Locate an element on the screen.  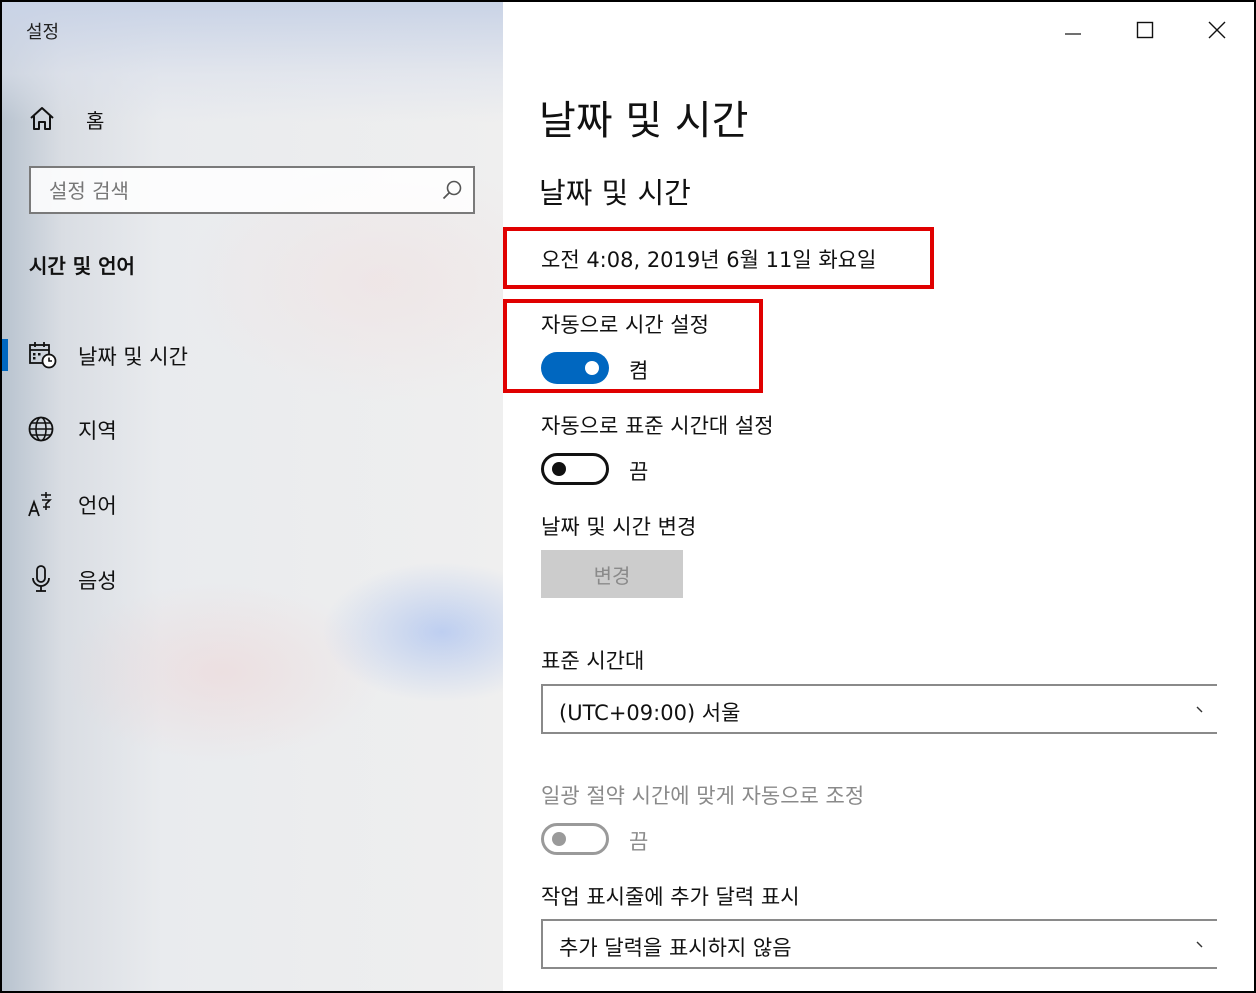
sidebar-item-label: 지역 is located at coordinates (97, 431).